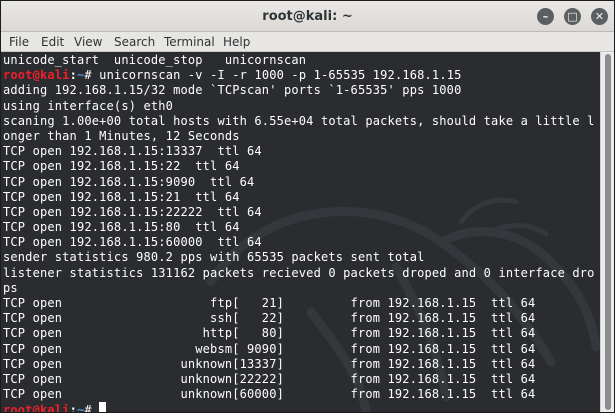 Image resolution: width=615 pixels, height=413 pixels. What do you see at coordinates (103, 407) in the screenshot?
I see `text-cursor` at bounding box center [103, 407].